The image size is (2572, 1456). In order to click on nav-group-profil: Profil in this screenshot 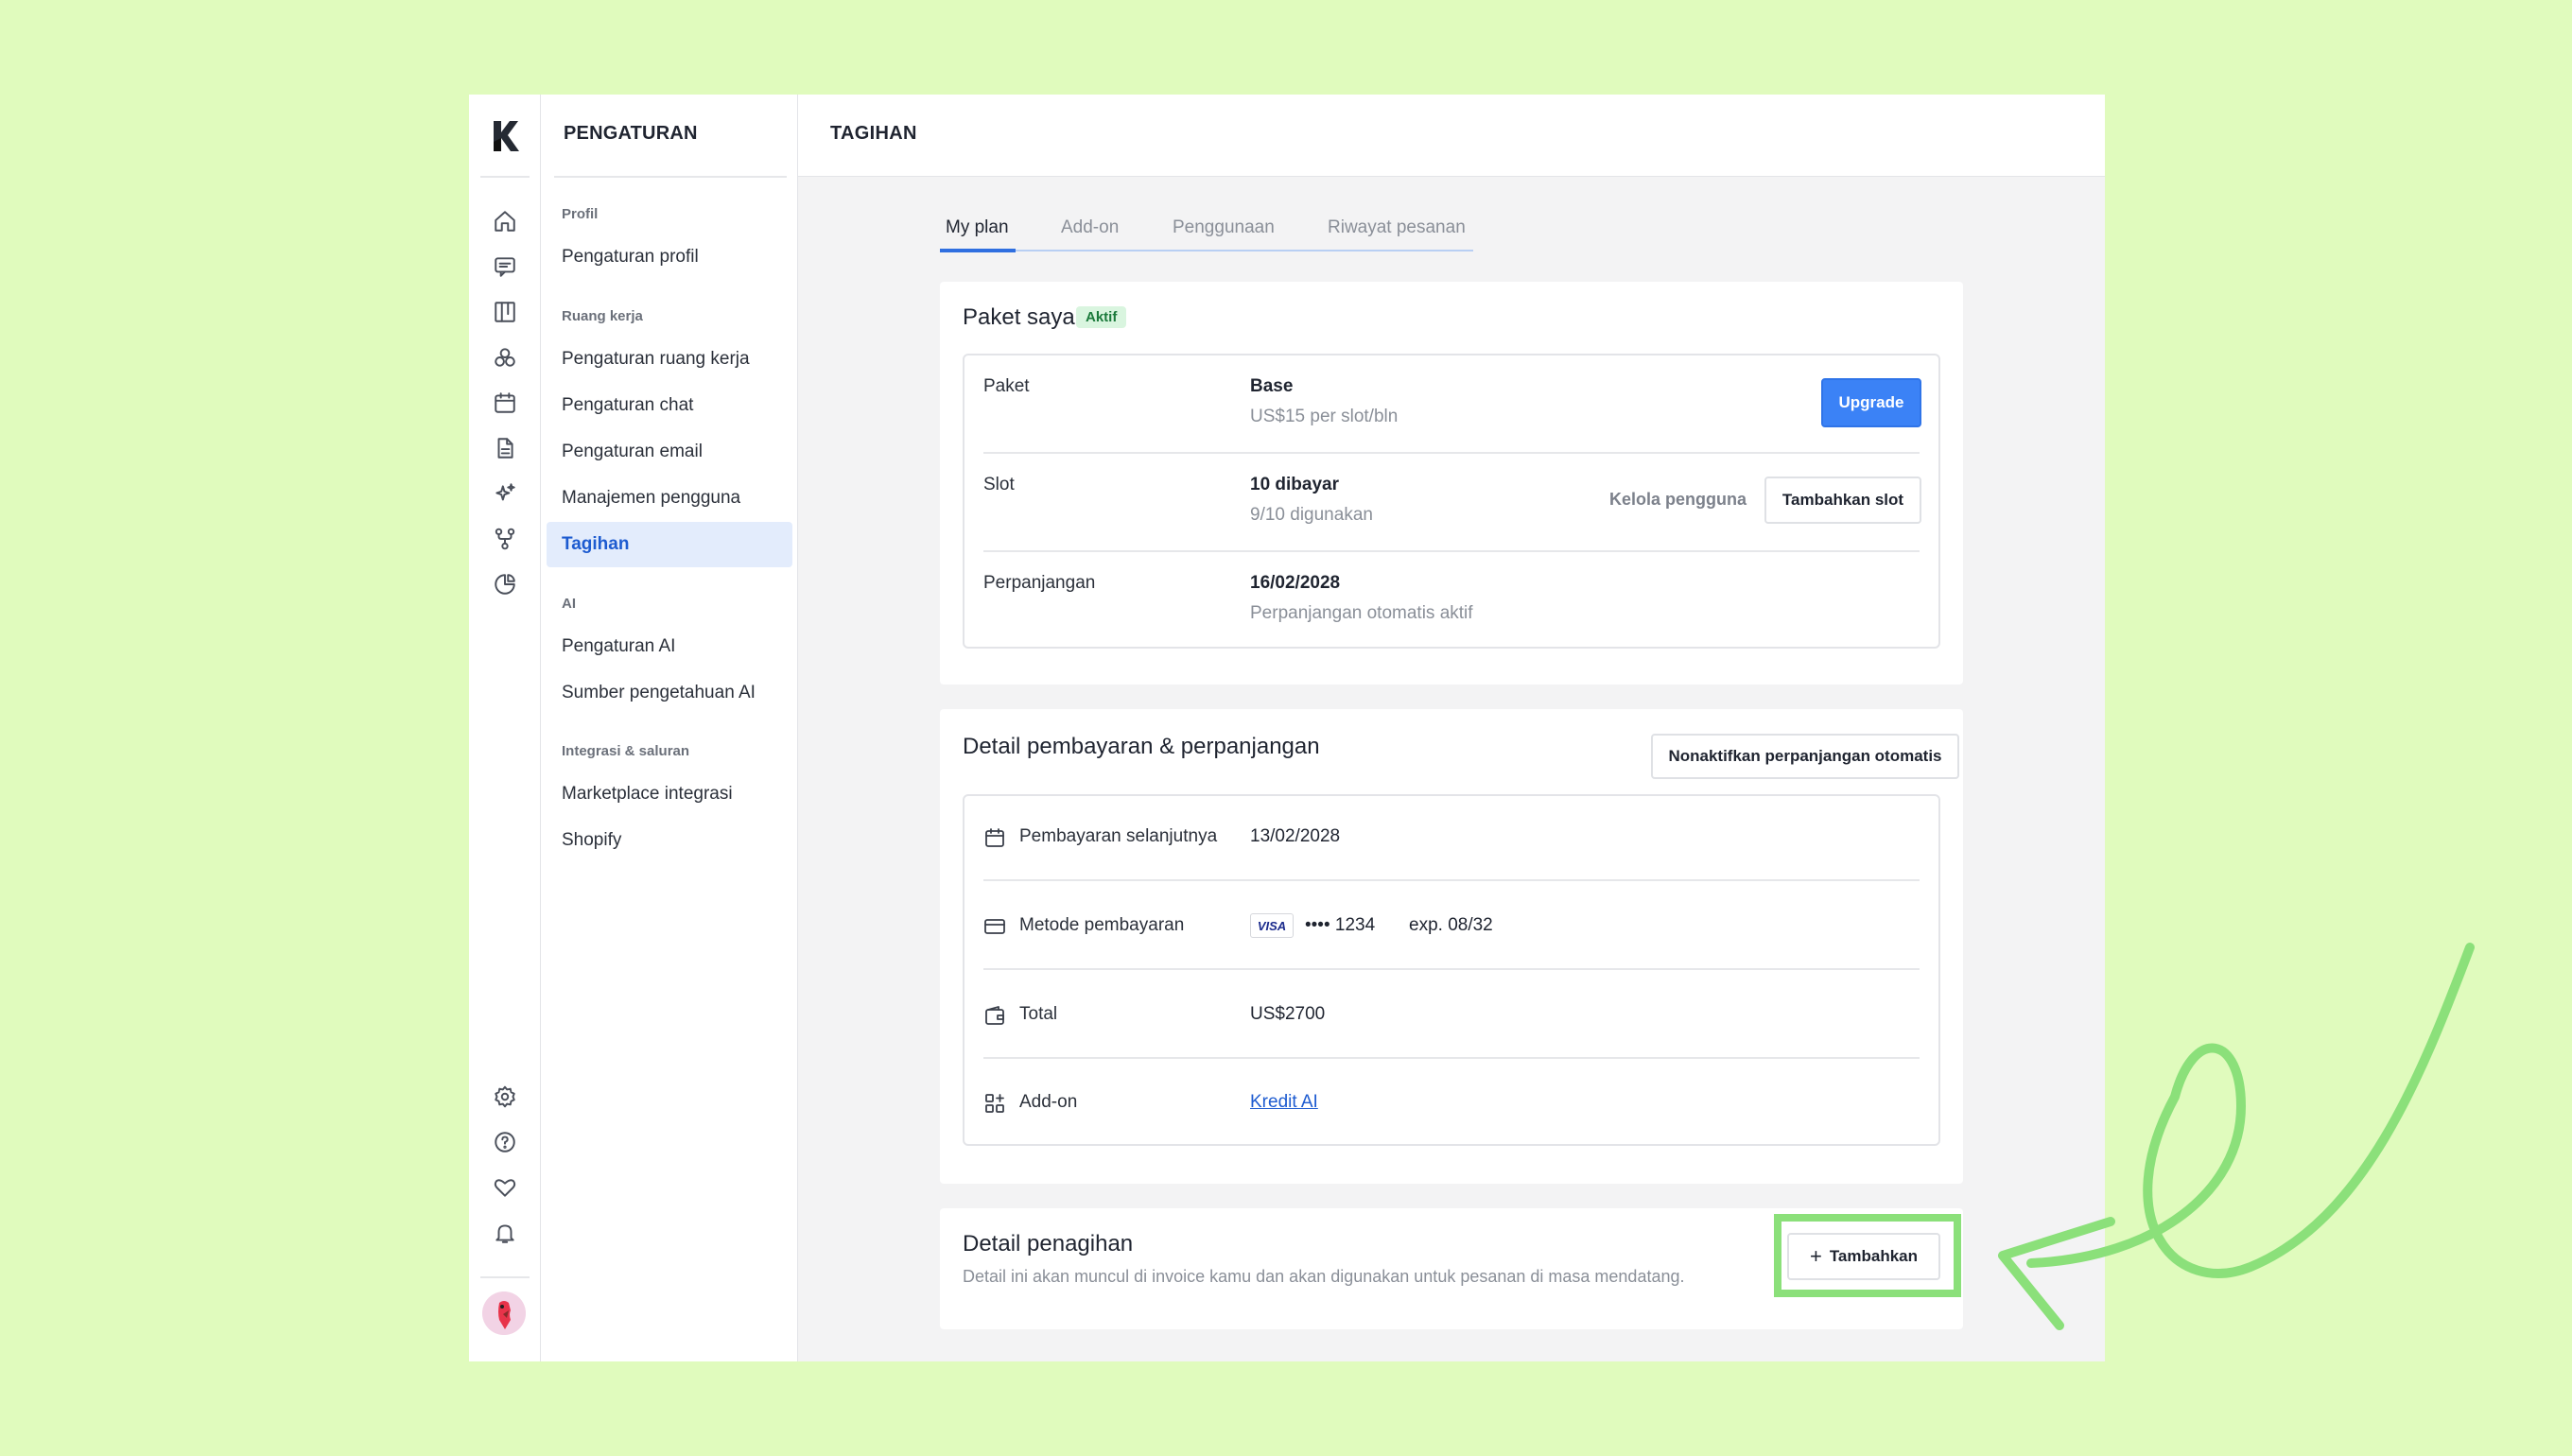, I will do `click(580, 214)`.